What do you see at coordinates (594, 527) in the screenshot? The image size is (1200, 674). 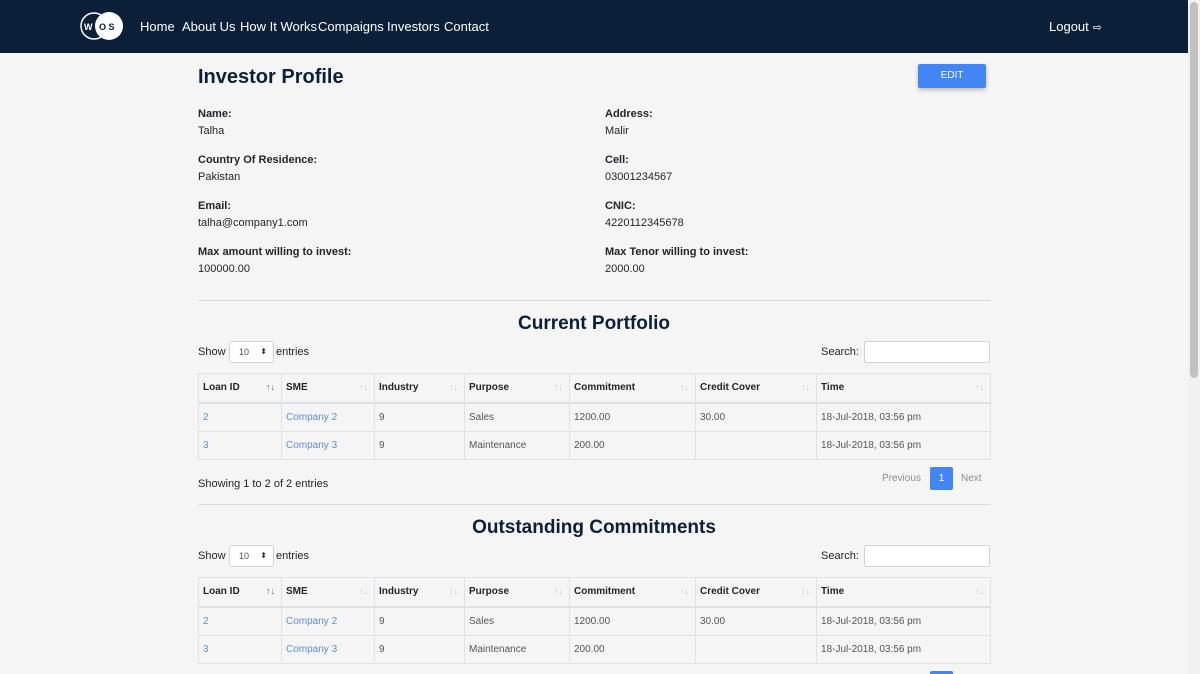 I see `commitments-title: Outstanding Commitments` at bounding box center [594, 527].